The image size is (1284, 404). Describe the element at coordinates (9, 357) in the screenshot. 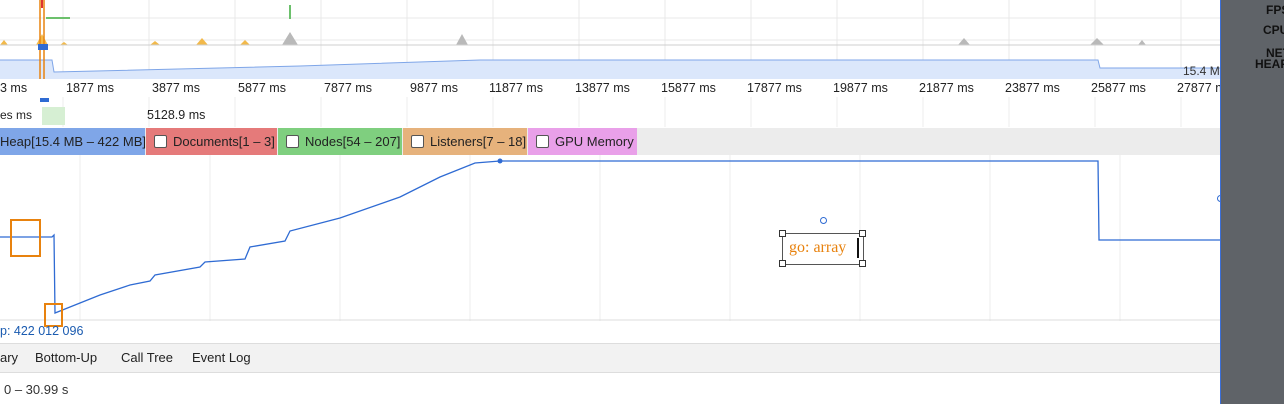

I see `tab-summary: ary` at that location.